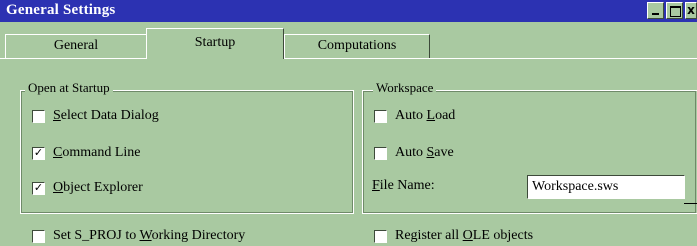  Describe the element at coordinates (425, 115) in the screenshot. I see `auto-load-label: Auto Load` at that location.